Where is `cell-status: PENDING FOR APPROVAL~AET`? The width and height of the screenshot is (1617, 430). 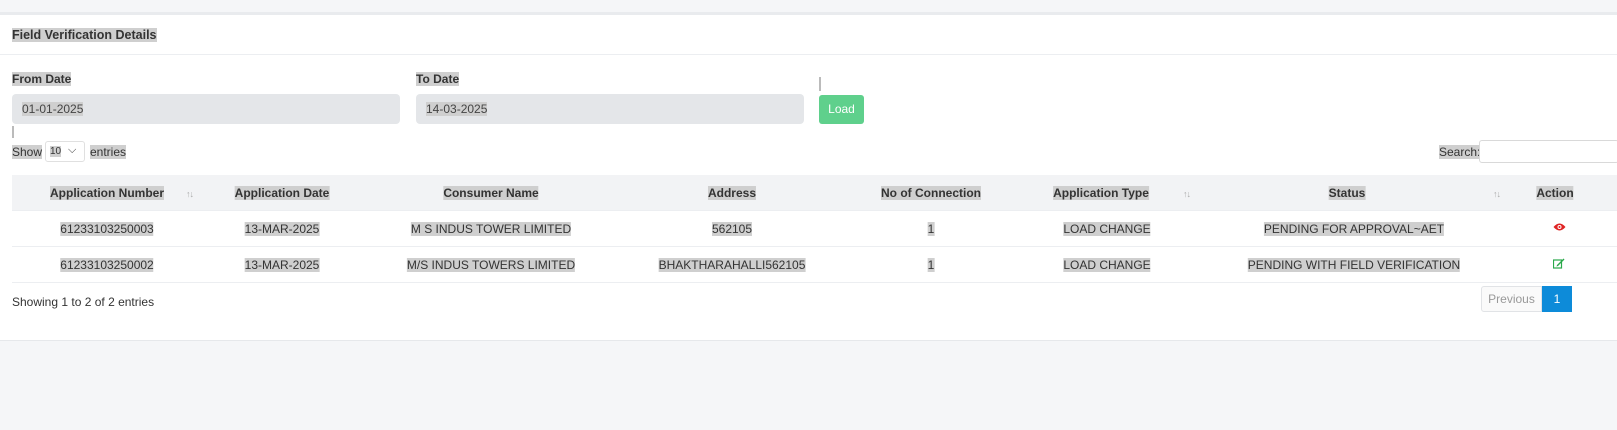 cell-status: PENDING FOR APPROVAL~AET is located at coordinates (1354, 229).